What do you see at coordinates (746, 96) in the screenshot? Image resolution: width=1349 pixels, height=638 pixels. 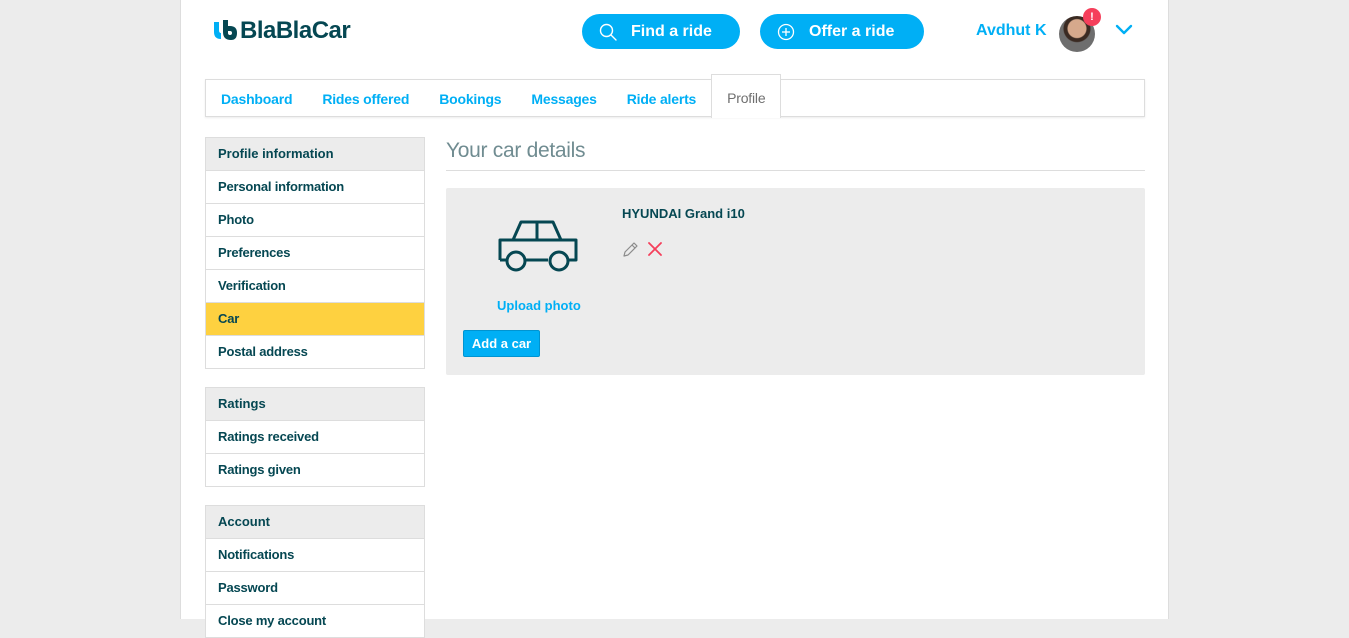 I see `tab-profile: Profile` at bounding box center [746, 96].